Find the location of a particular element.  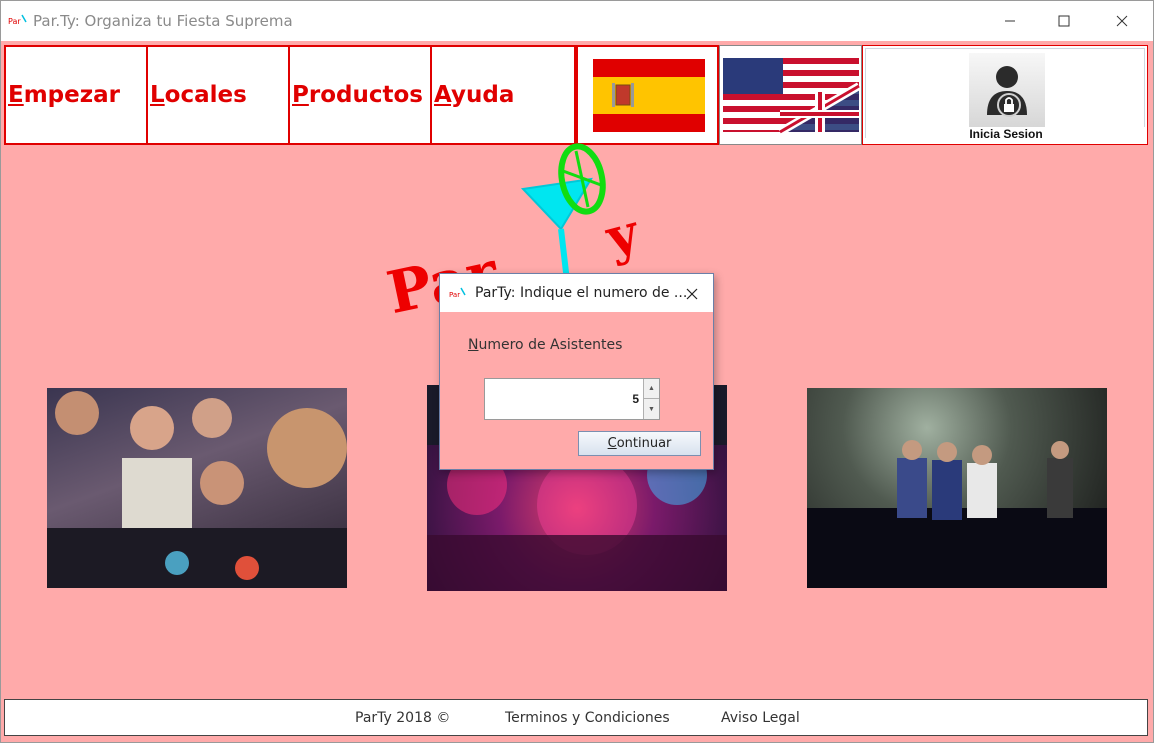

menu-item-locales: Locales is located at coordinates (219, 95).